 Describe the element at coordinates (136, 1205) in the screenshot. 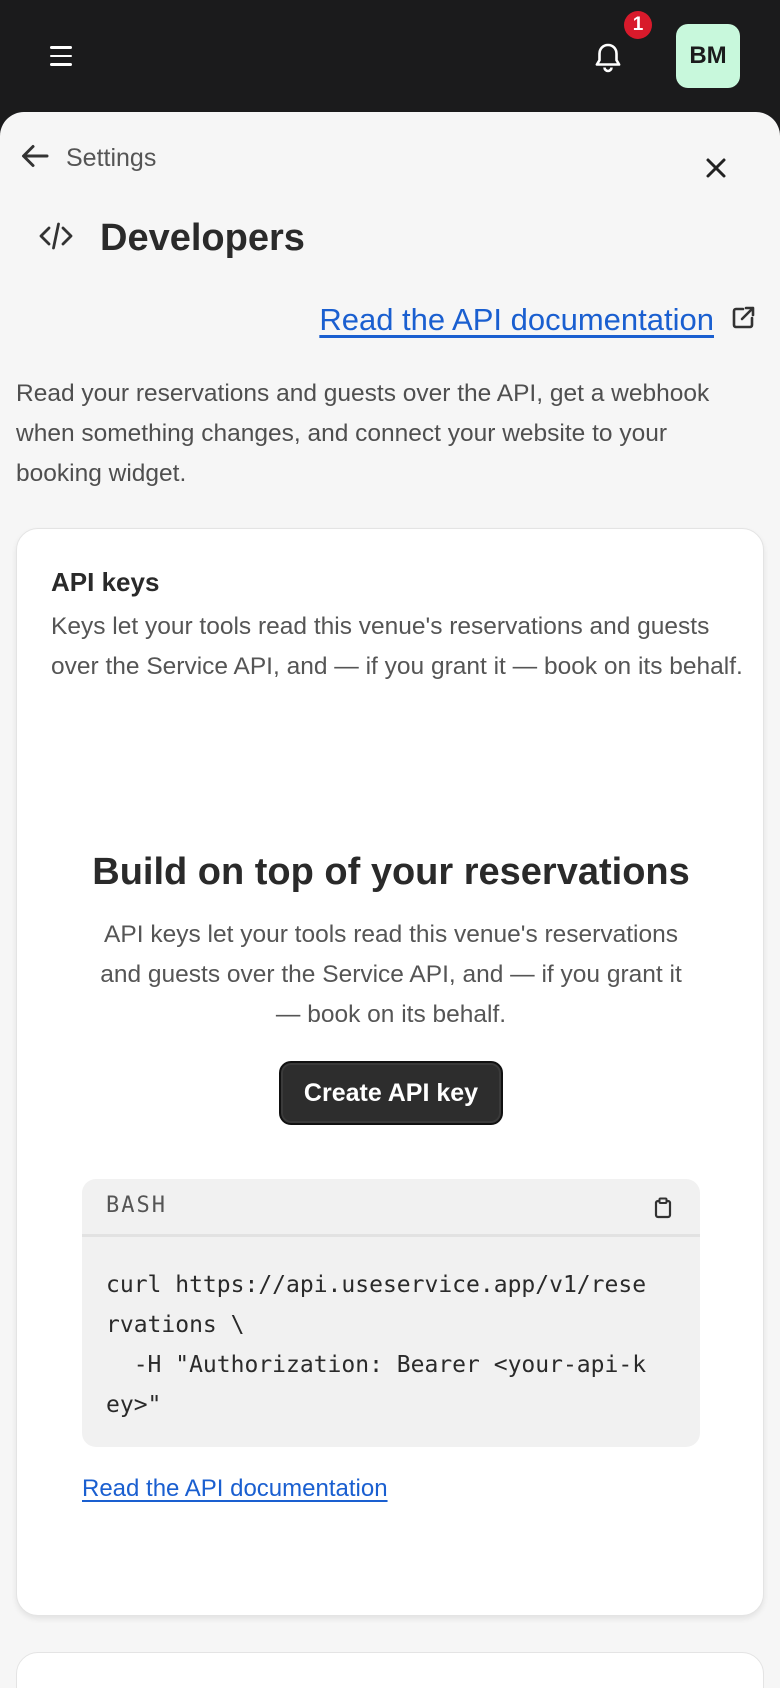

I see `code-language-label: BASH` at that location.